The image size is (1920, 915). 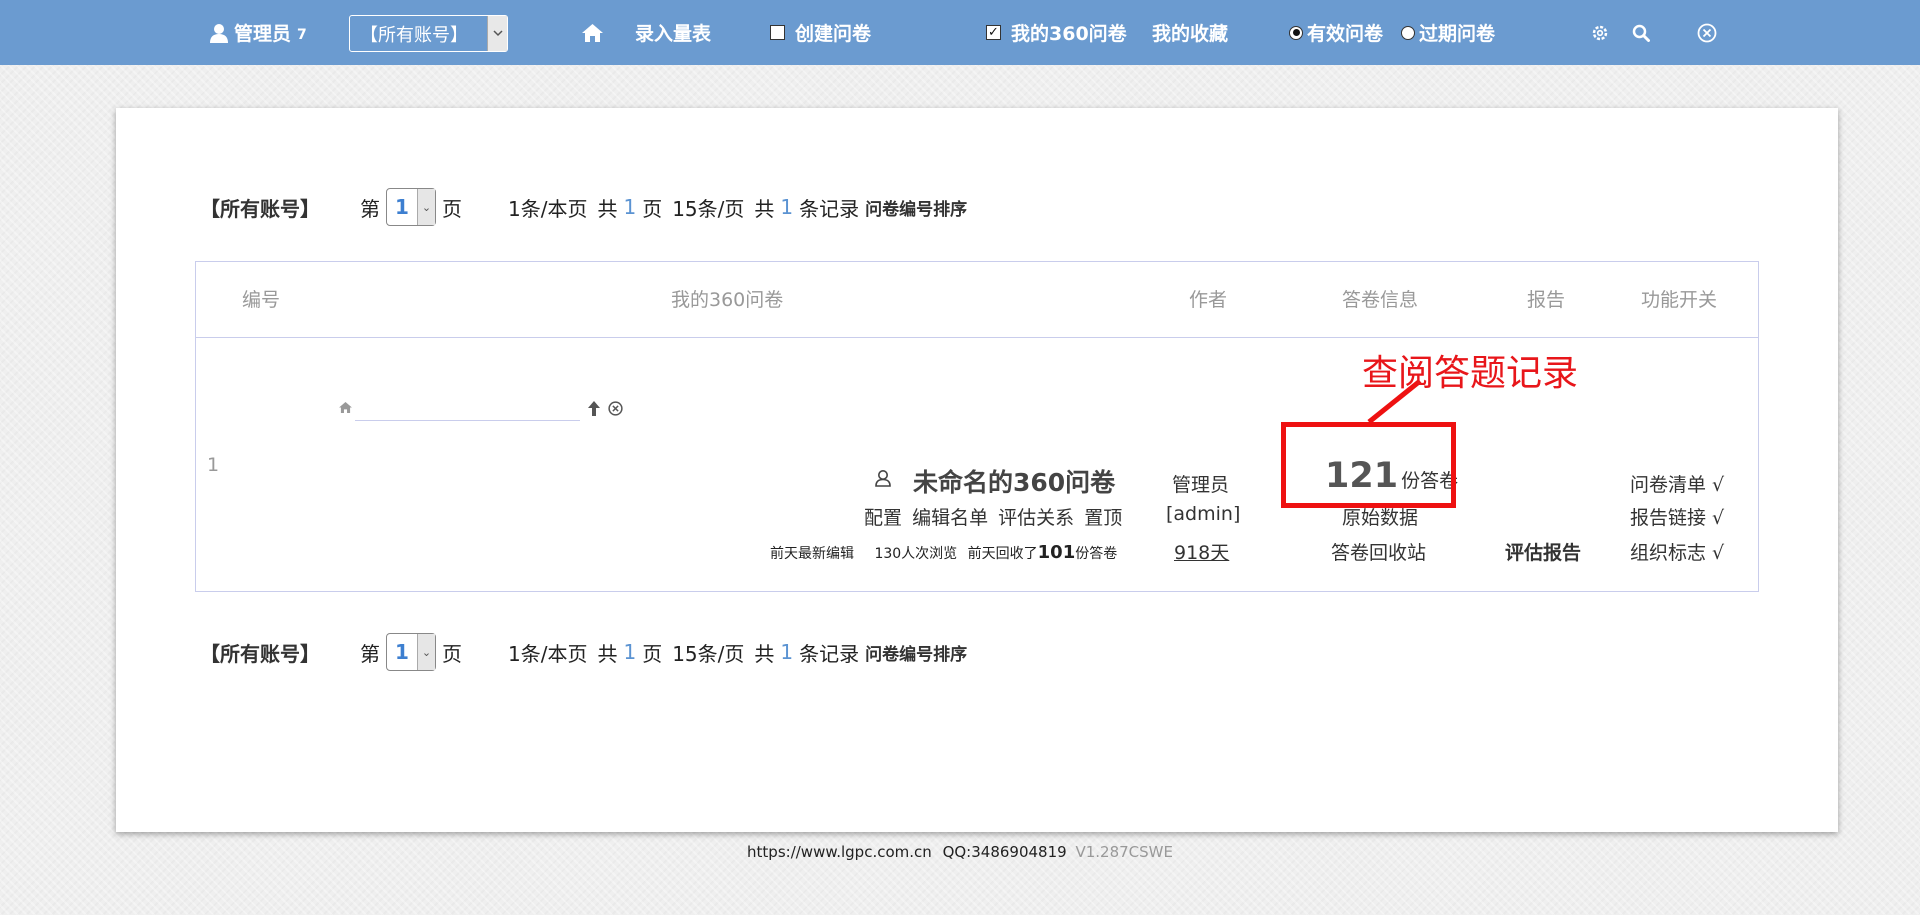 I want to click on edit-list-link: 编辑名单, so click(x=950, y=518).